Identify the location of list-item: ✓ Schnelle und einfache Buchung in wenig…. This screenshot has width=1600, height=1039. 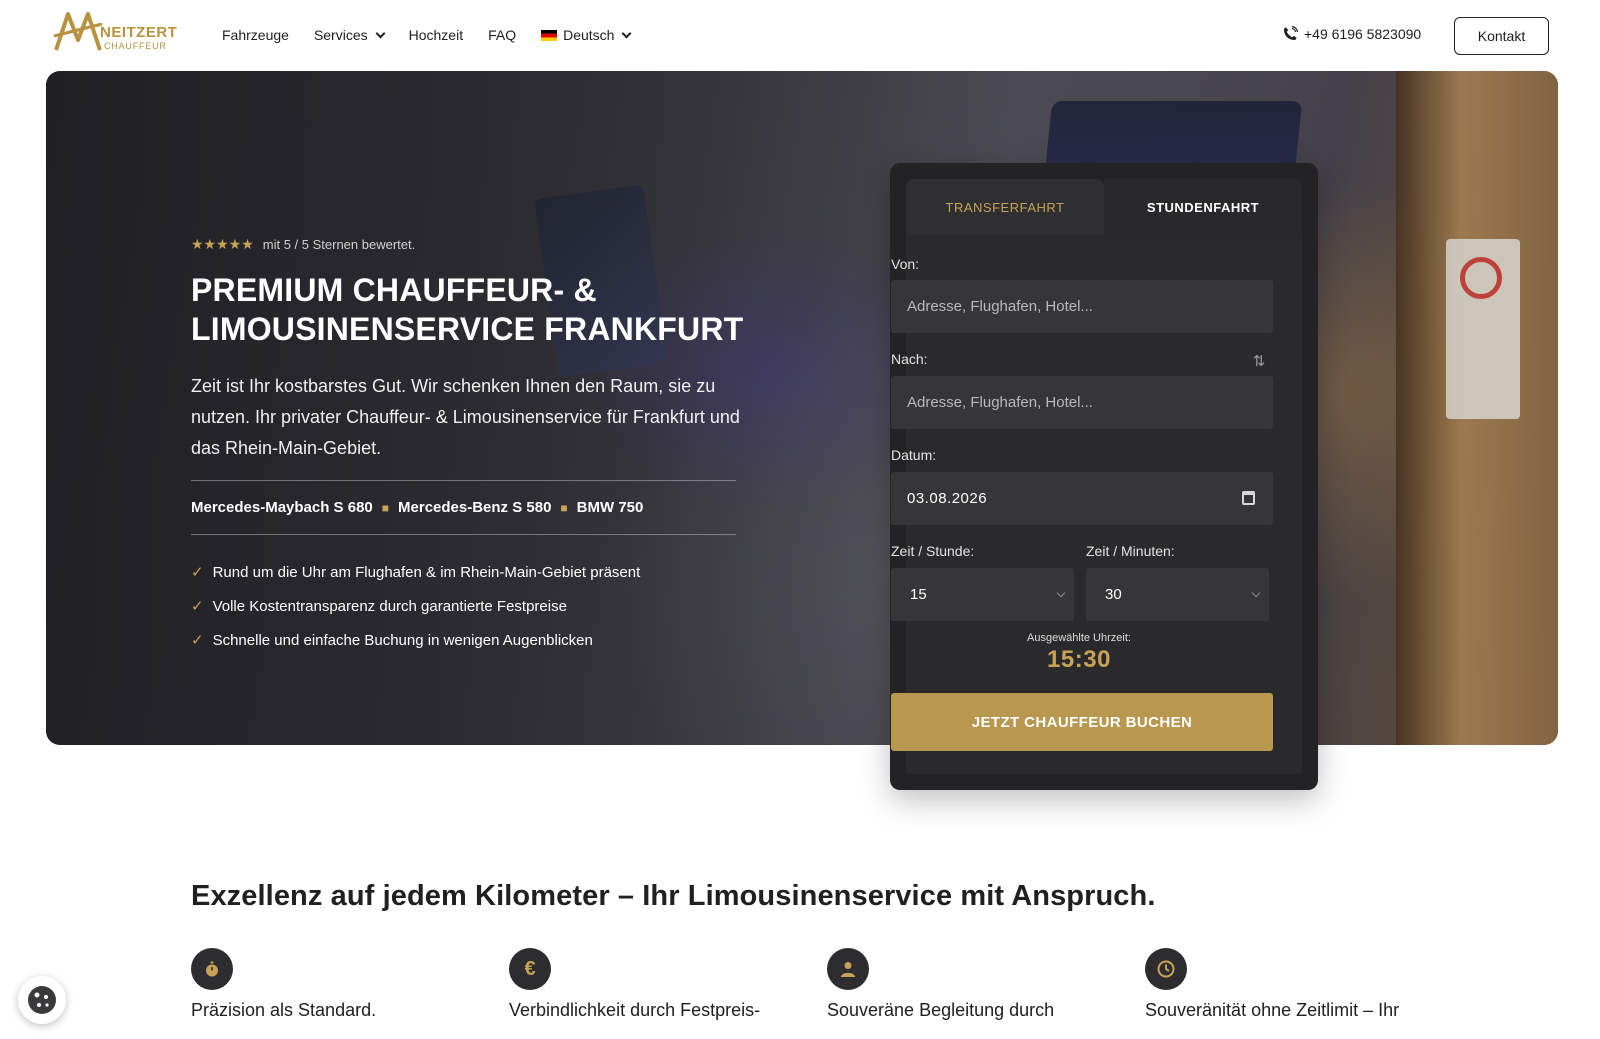
(471, 640).